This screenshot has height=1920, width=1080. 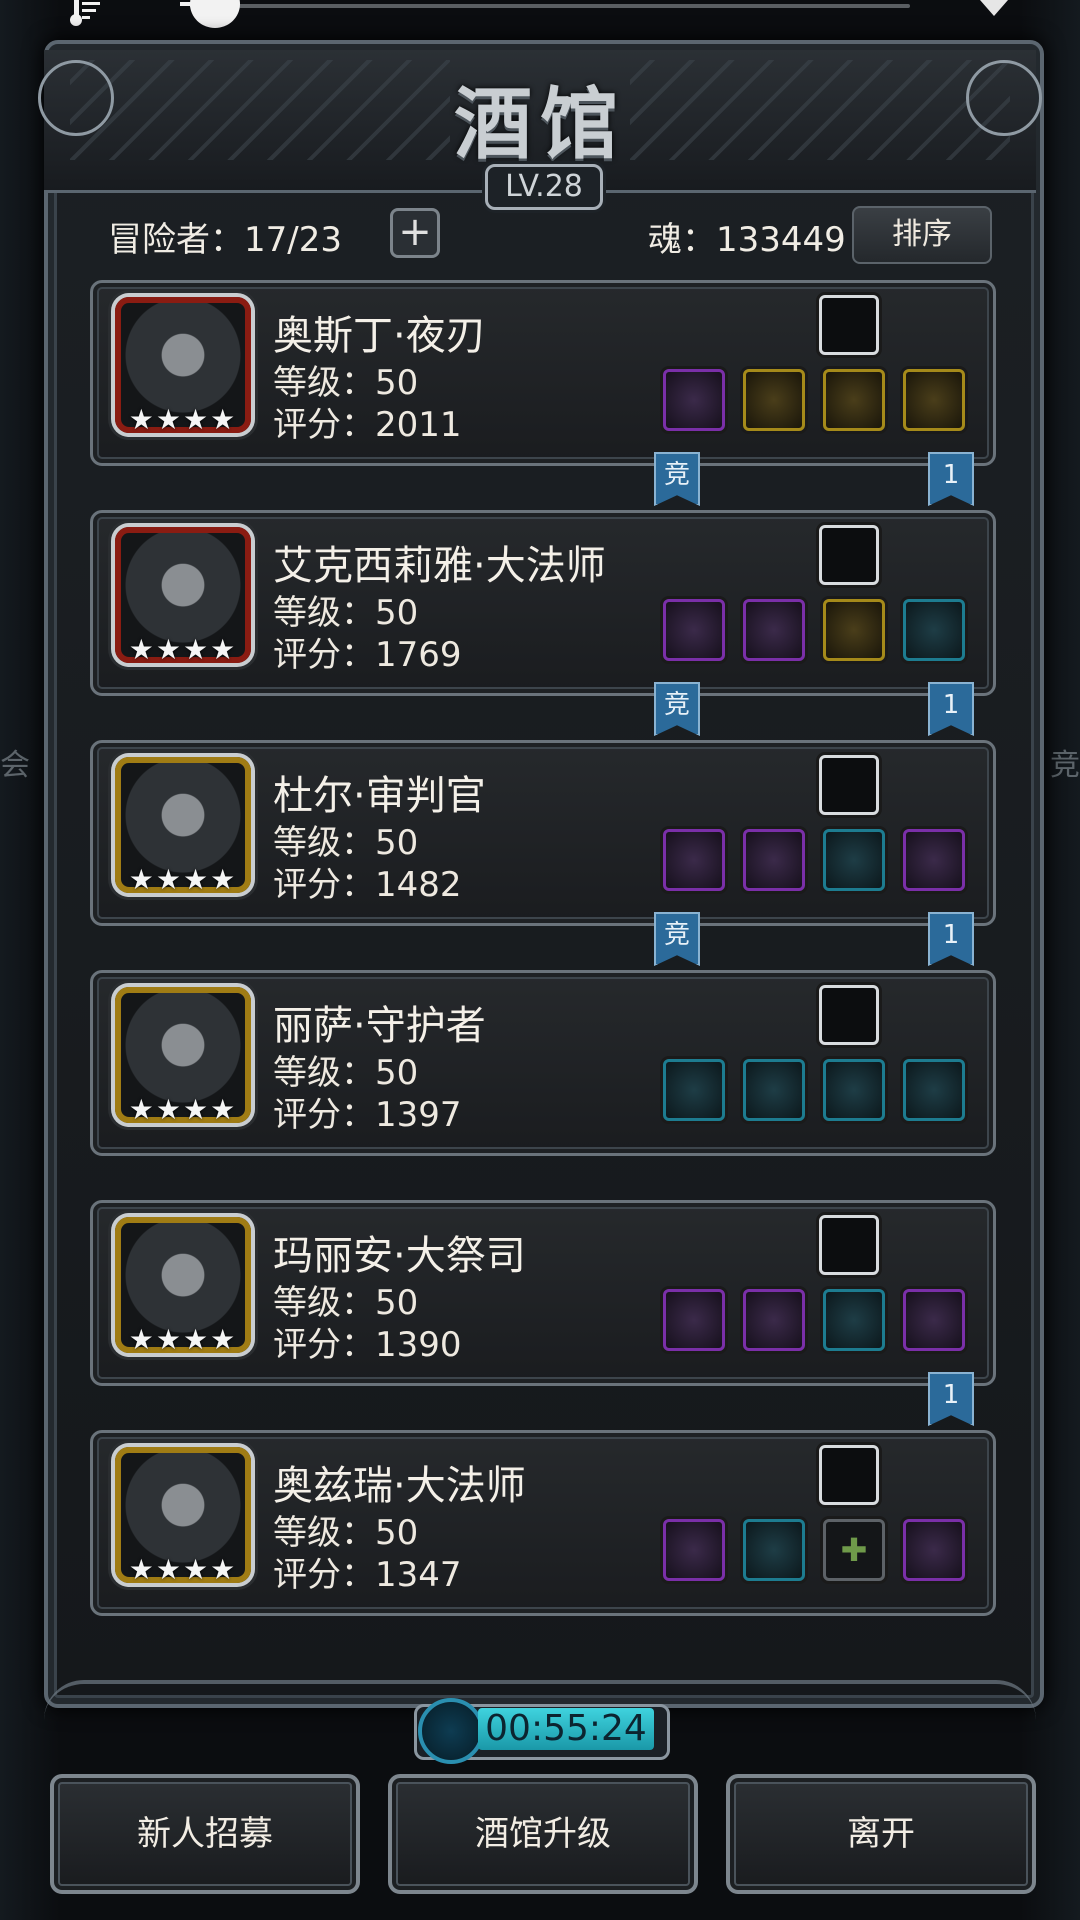 I want to click on volume-slider-track, so click(x=550, y=6).